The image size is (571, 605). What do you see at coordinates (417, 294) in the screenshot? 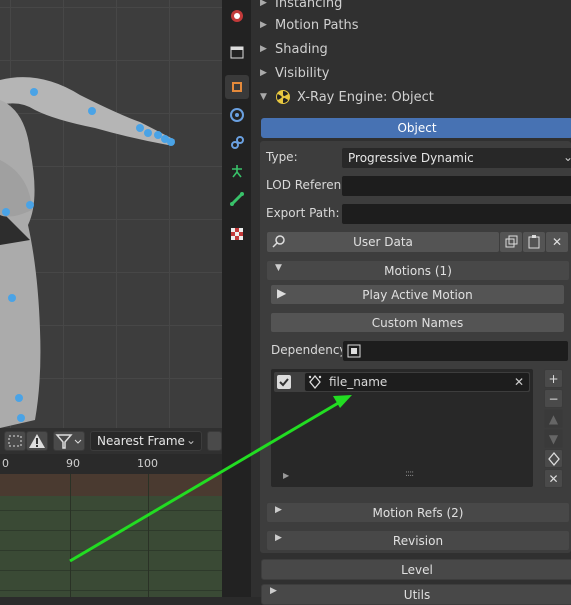
I see `play-active-motion-button: ▶ Play Active Motion` at bounding box center [417, 294].